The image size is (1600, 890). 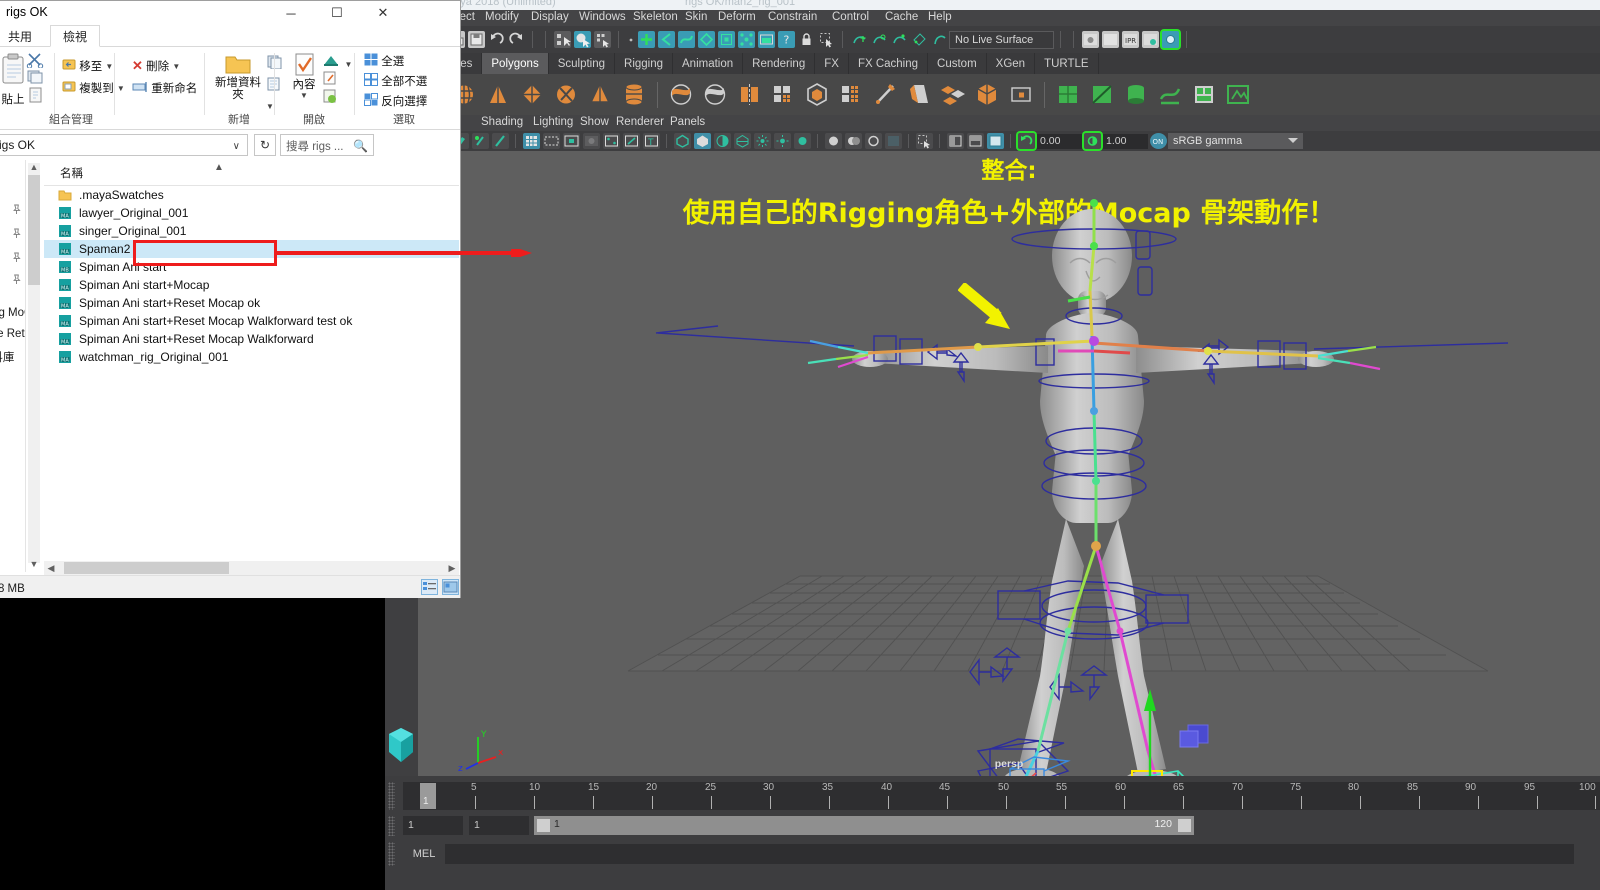 What do you see at coordinates (337, 13) in the screenshot?
I see `maximize-button: ☐` at bounding box center [337, 13].